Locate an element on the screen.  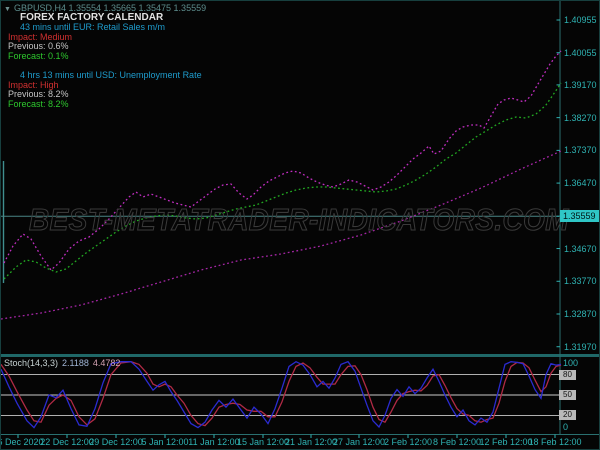
stoch-level-badge-50: 50 is located at coordinates (567, 395).